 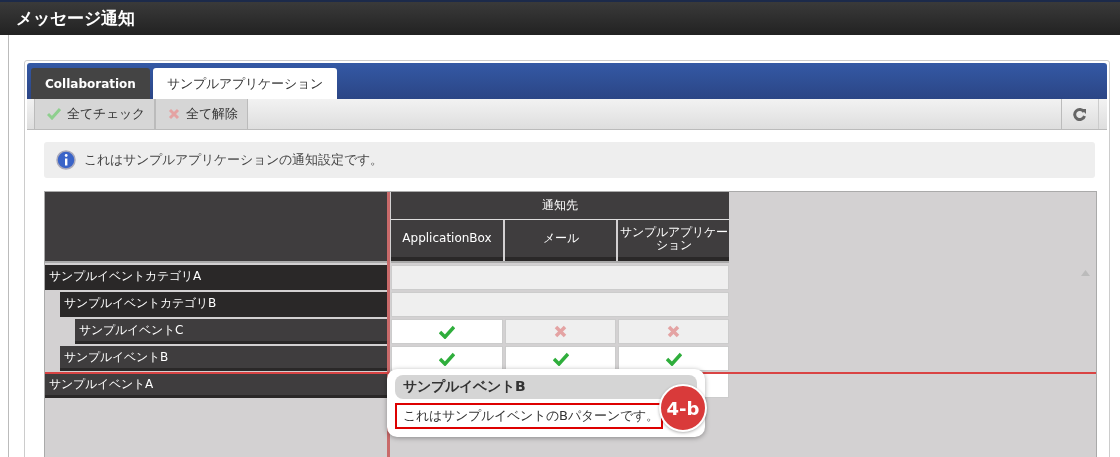 What do you see at coordinates (231, 331) in the screenshot?
I see `event-row-label: サンプルイベントC` at bounding box center [231, 331].